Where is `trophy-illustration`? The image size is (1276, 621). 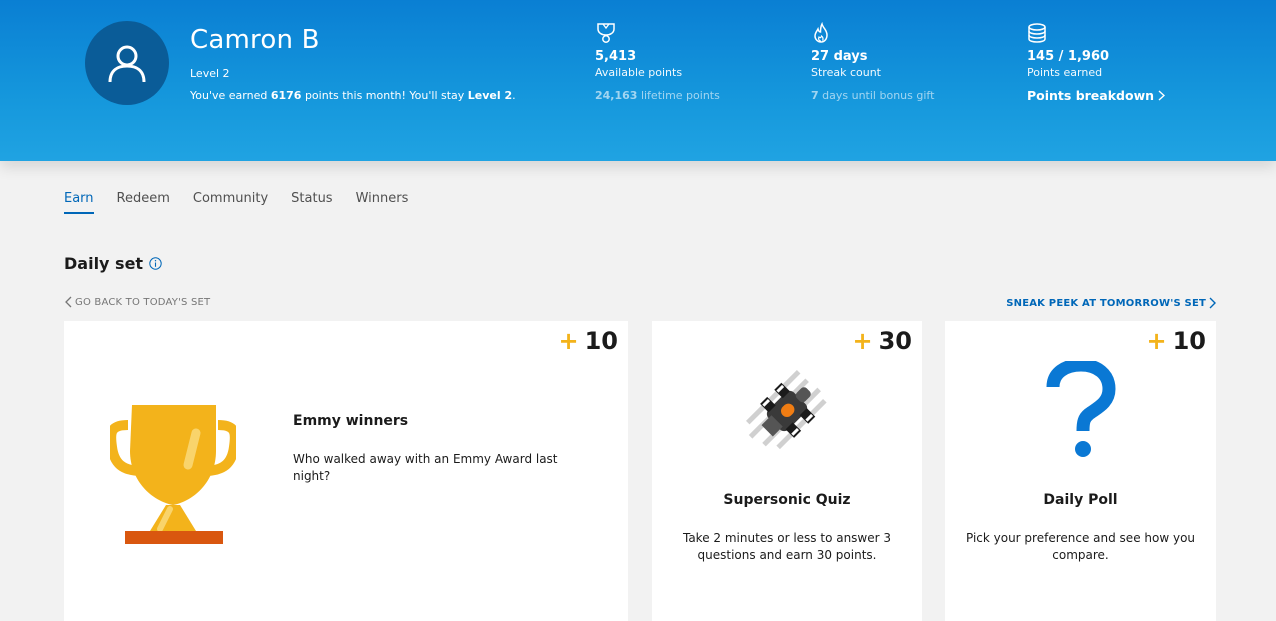 trophy-illustration is located at coordinates (173, 474).